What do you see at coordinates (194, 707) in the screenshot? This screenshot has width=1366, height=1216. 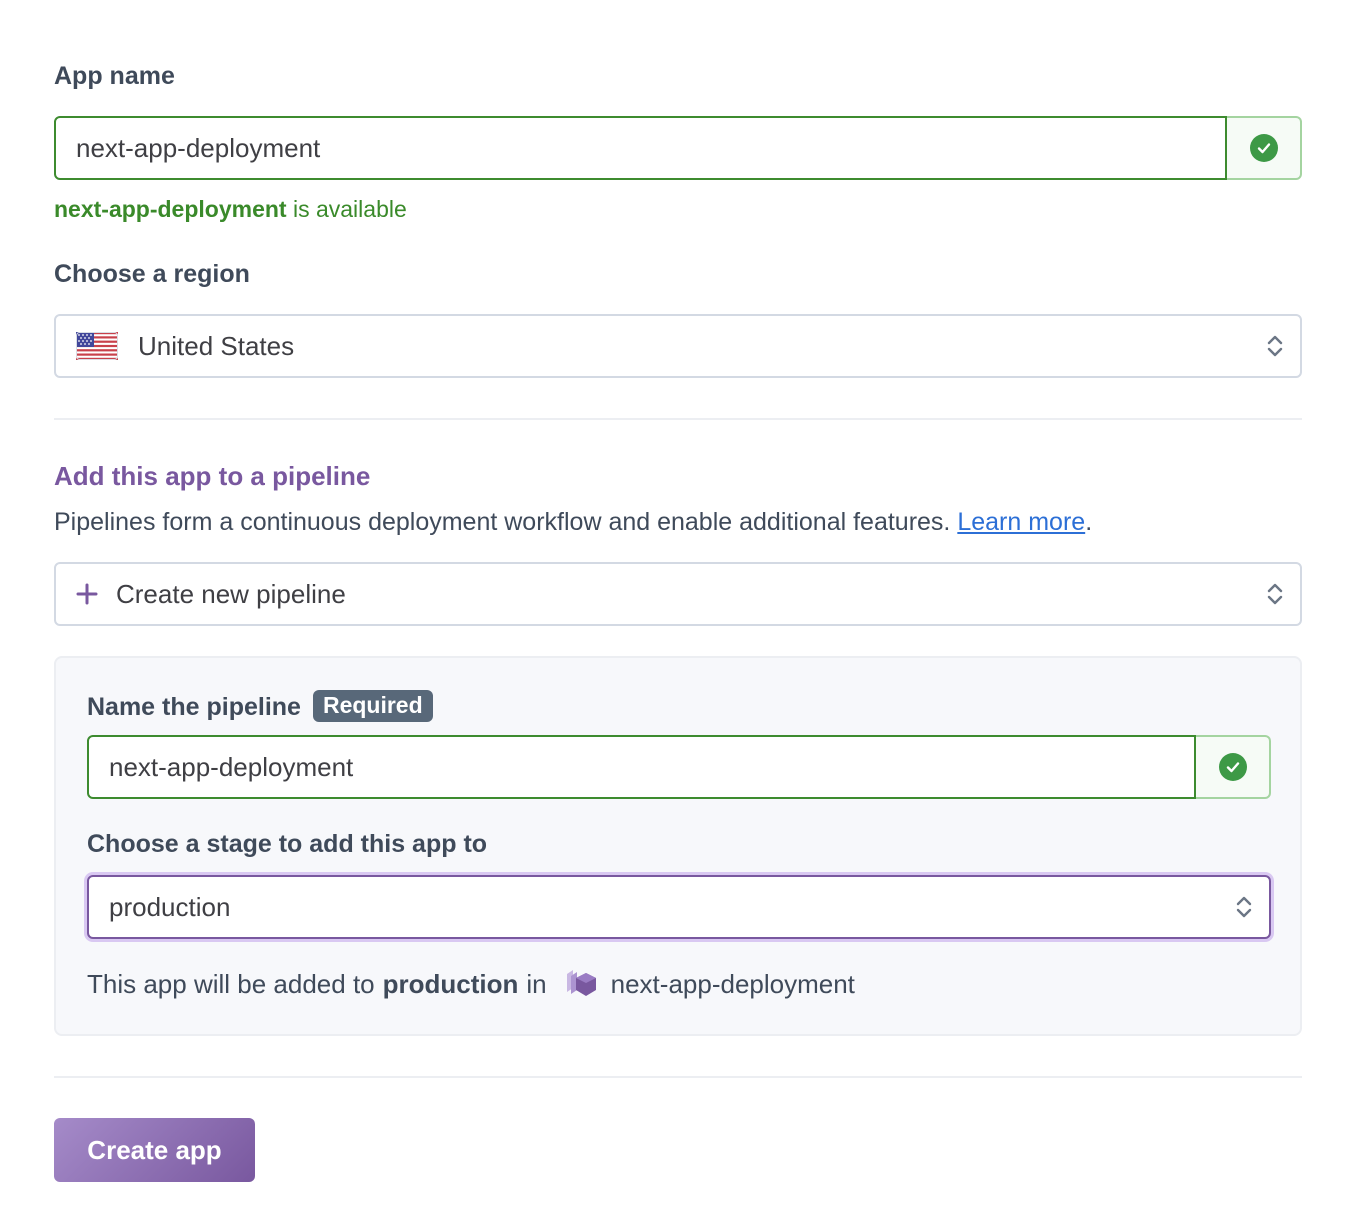 I see `pipeline-name-label-text: Name the pipeline` at bounding box center [194, 707].